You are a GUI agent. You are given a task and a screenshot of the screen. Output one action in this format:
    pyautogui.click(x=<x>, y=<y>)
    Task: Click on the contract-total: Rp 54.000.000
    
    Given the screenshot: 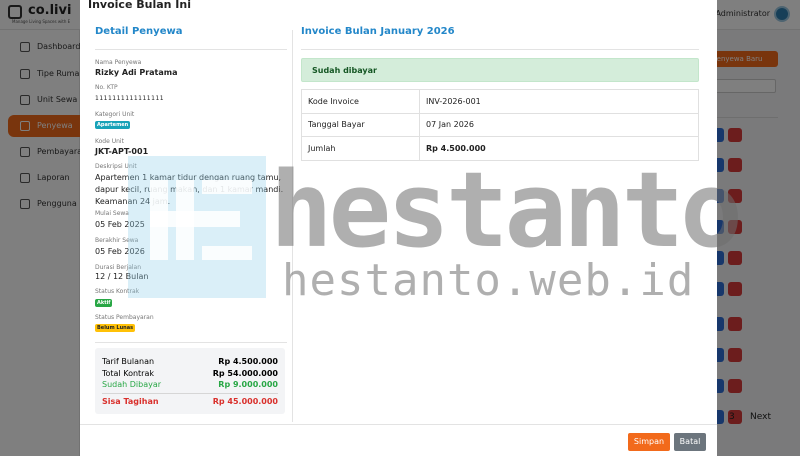 What is the action you would take?
    pyautogui.click(x=245, y=373)
    